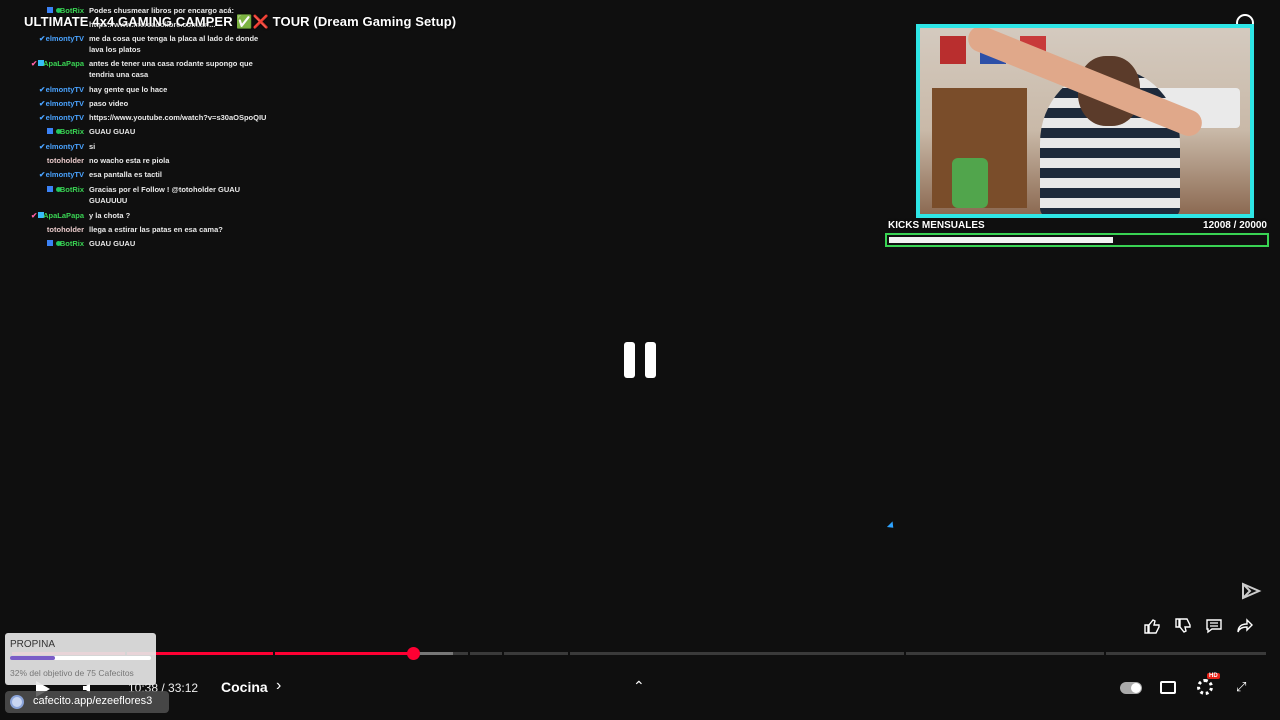  Describe the element at coordinates (1152, 626) in the screenshot. I see `like-icon` at that location.